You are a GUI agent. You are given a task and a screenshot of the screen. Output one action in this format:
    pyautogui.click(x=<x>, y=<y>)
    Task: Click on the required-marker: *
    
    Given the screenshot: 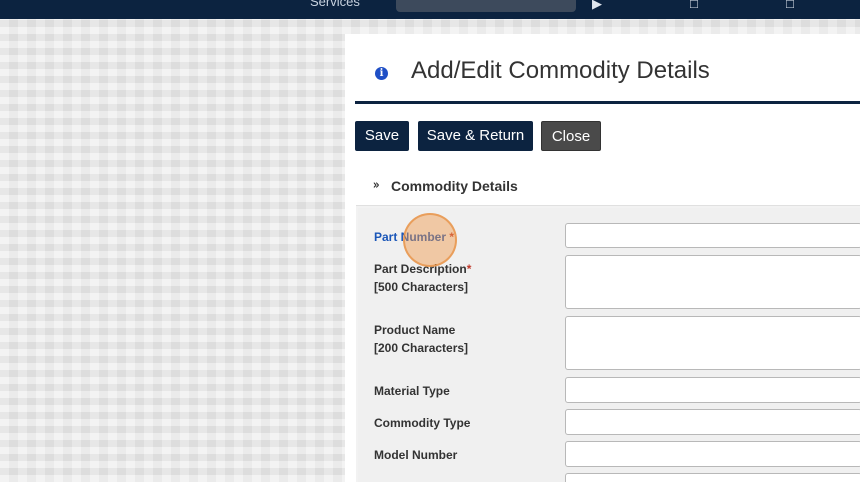 What is the action you would take?
    pyautogui.click(x=469, y=269)
    